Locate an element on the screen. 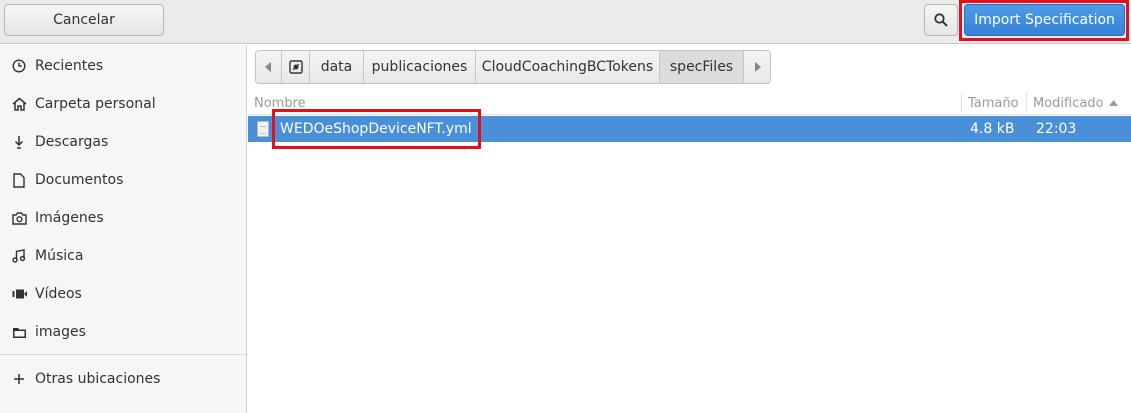 The width and height of the screenshot is (1131, 413). sidebar-item-musica: Música is located at coordinates (123, 256).